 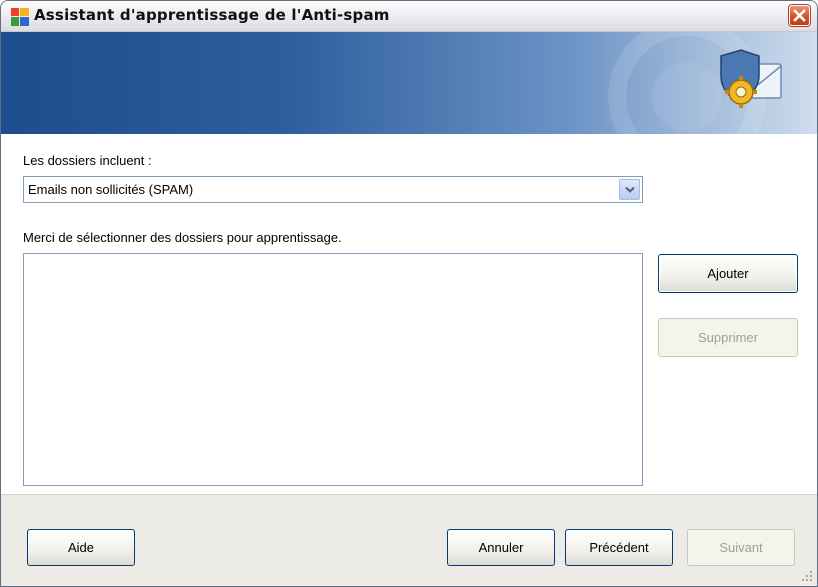 I want to click on window-title: Assistant d'apprentissage de l'Anti-spam, so click(x=212, y=15).